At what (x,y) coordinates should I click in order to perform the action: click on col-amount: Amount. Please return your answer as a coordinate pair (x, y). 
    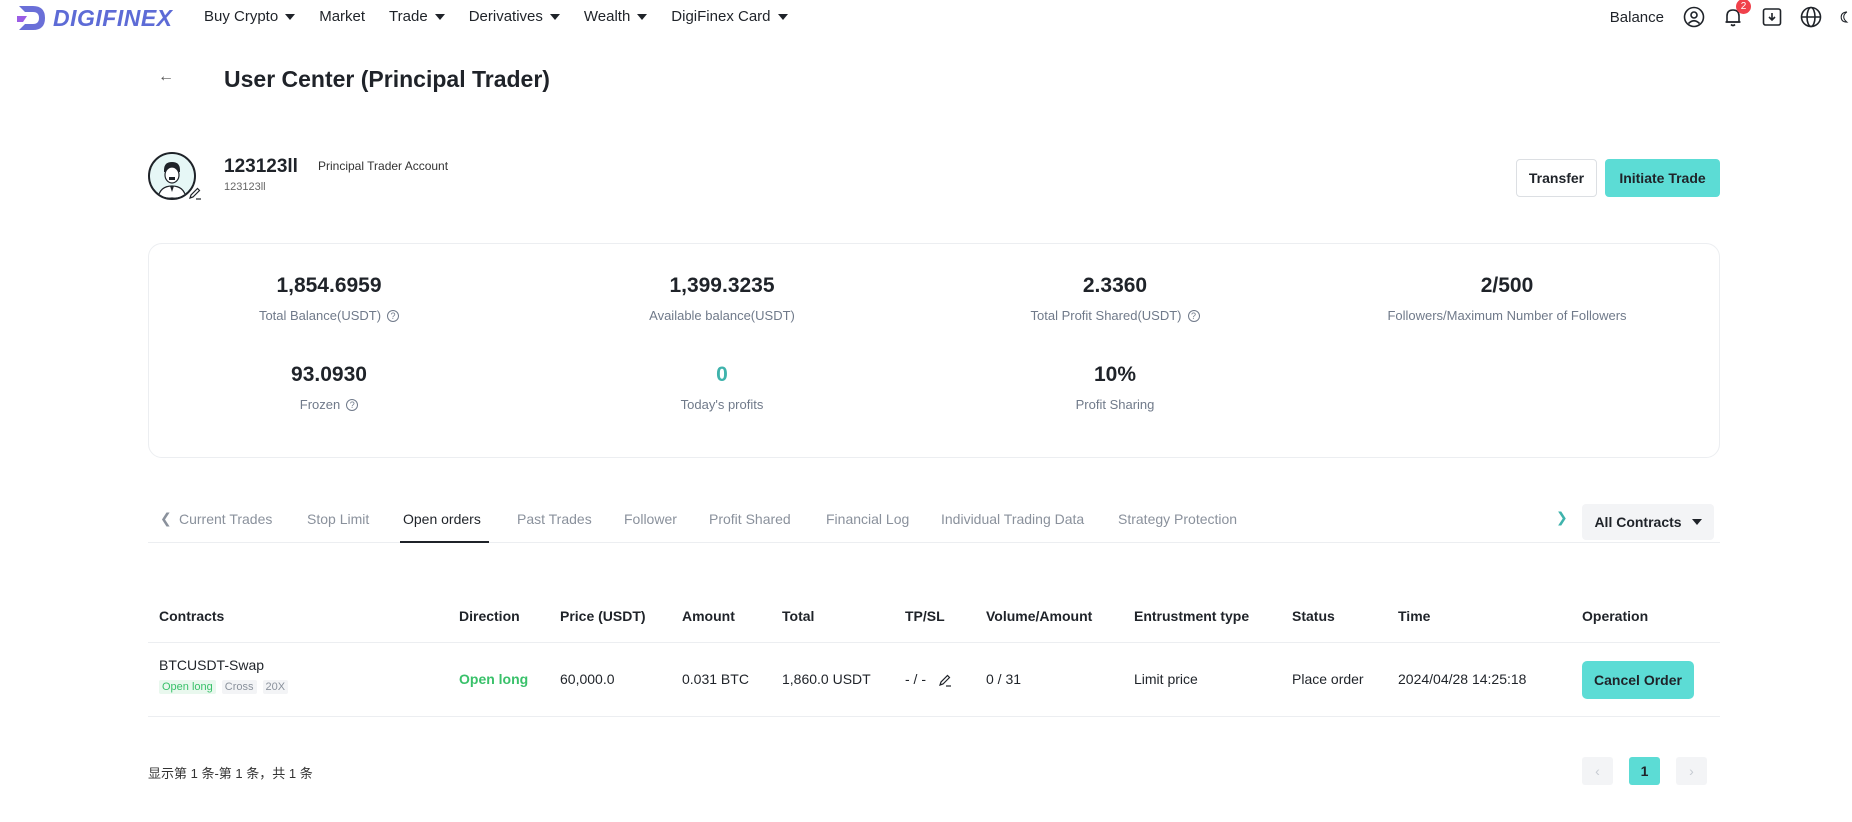
    Looking at the image, I should click on (708, 616).